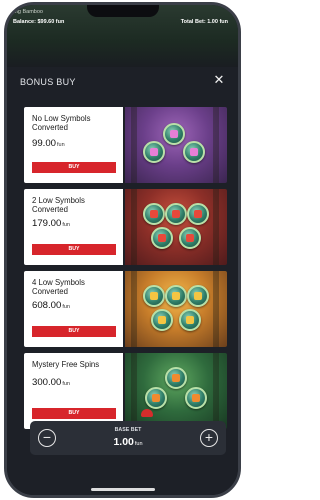  I want to click on close-icon: ✕, so click(219, 80).